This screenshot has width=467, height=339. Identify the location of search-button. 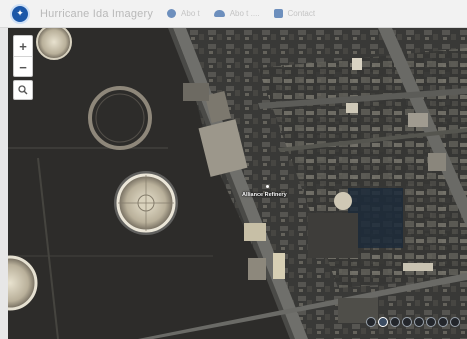
(23, 90).